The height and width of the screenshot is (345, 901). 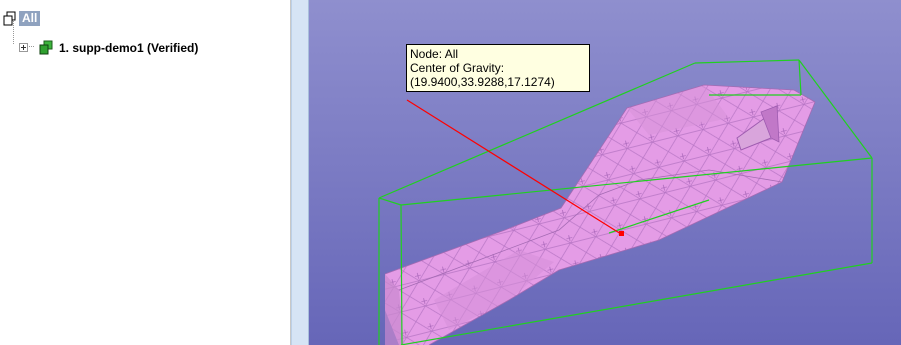 What do you see at coordinates (30, 18) in the screenshot?
I see `tree-root-label: All` at bounding box center [30, 18].